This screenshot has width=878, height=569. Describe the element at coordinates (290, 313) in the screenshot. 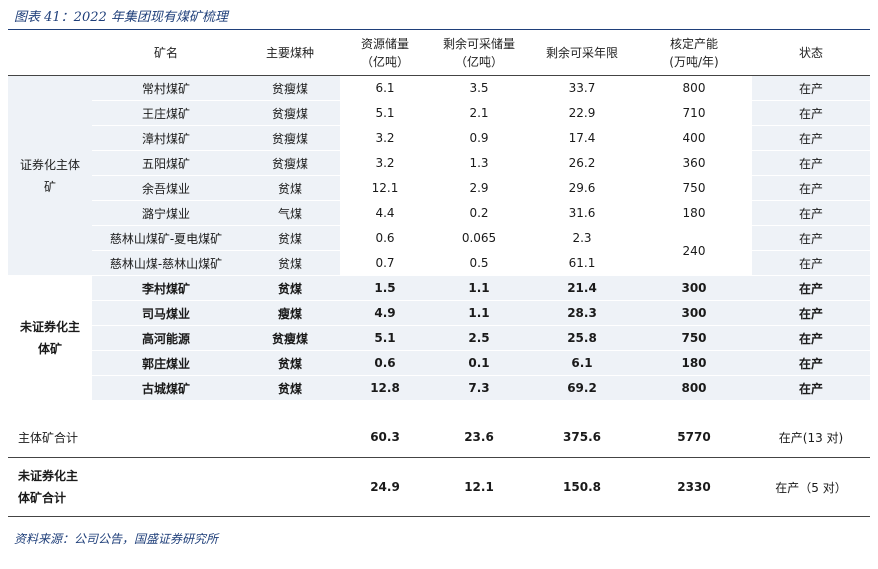

I see `coal-type: 瘦煤` at that location.